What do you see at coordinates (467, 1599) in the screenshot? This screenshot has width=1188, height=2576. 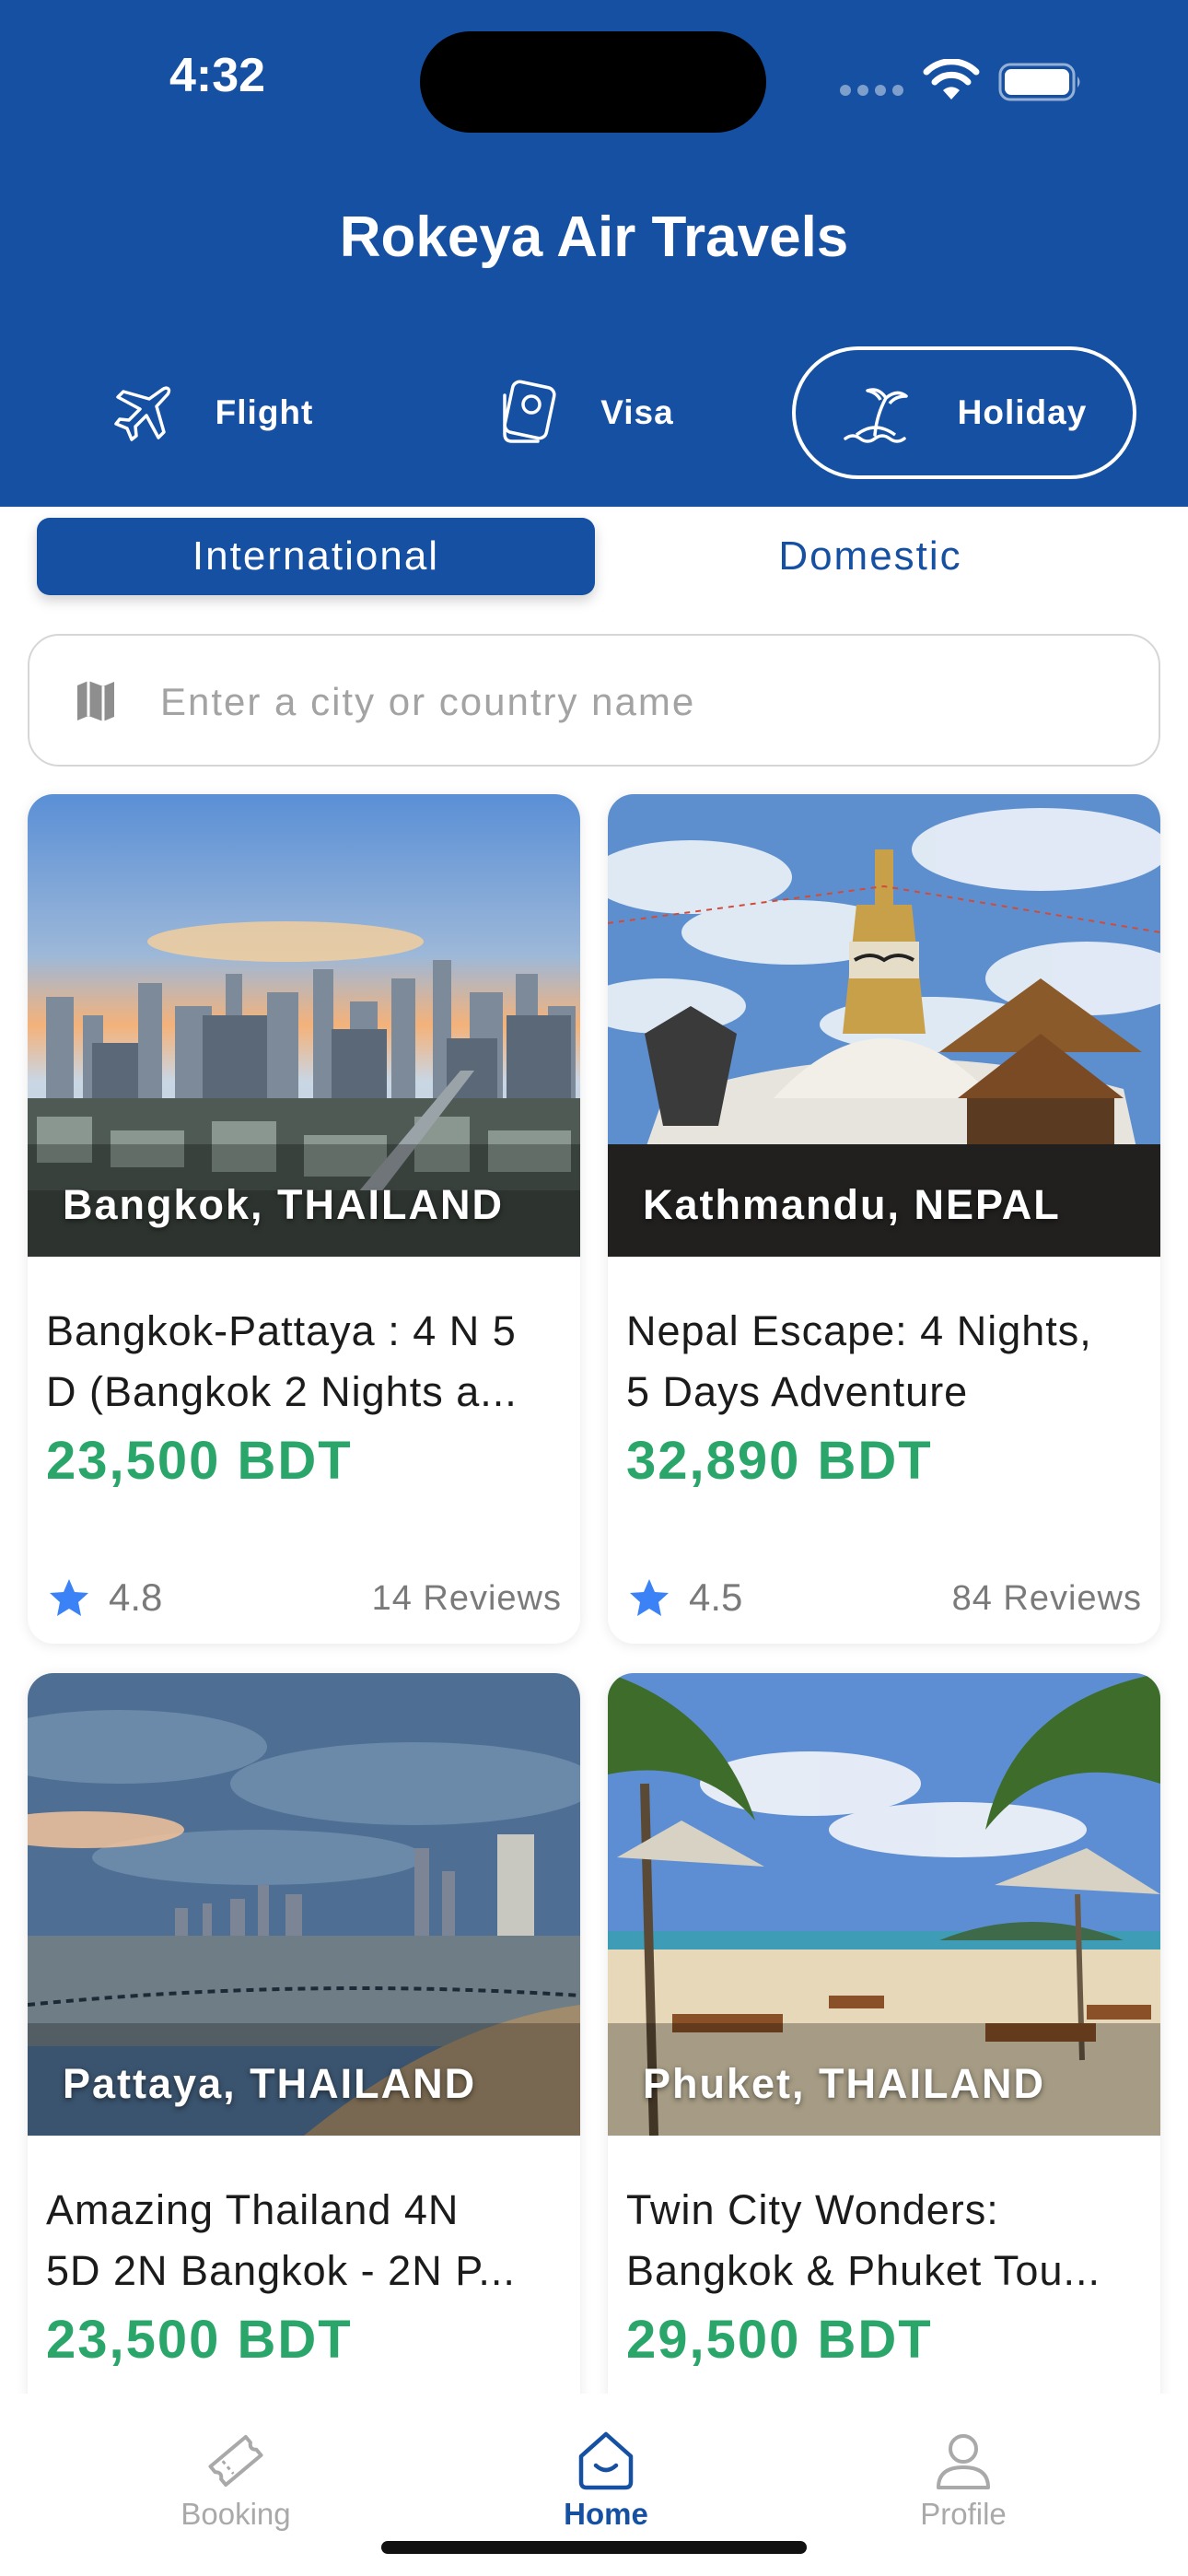 I see `review-count: 14 Reviews` at bounding box center [467, 1599].